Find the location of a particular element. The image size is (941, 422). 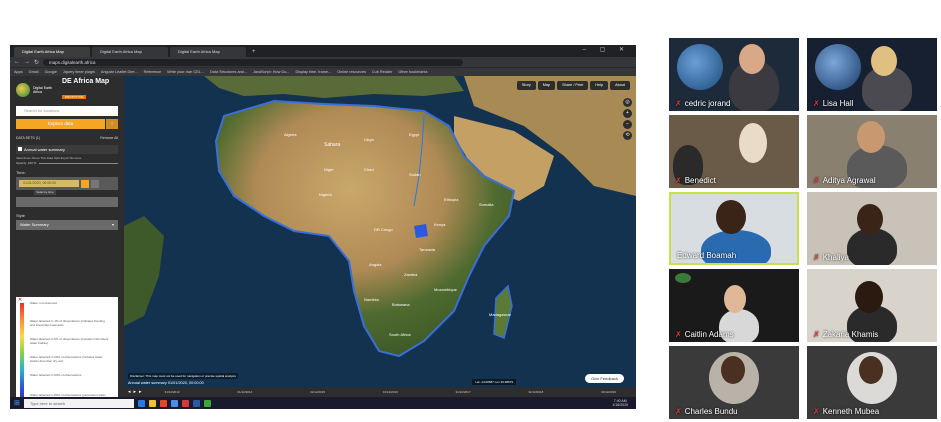

url-input: maps.digitalearth.africa is located at coordinates (253, 62).